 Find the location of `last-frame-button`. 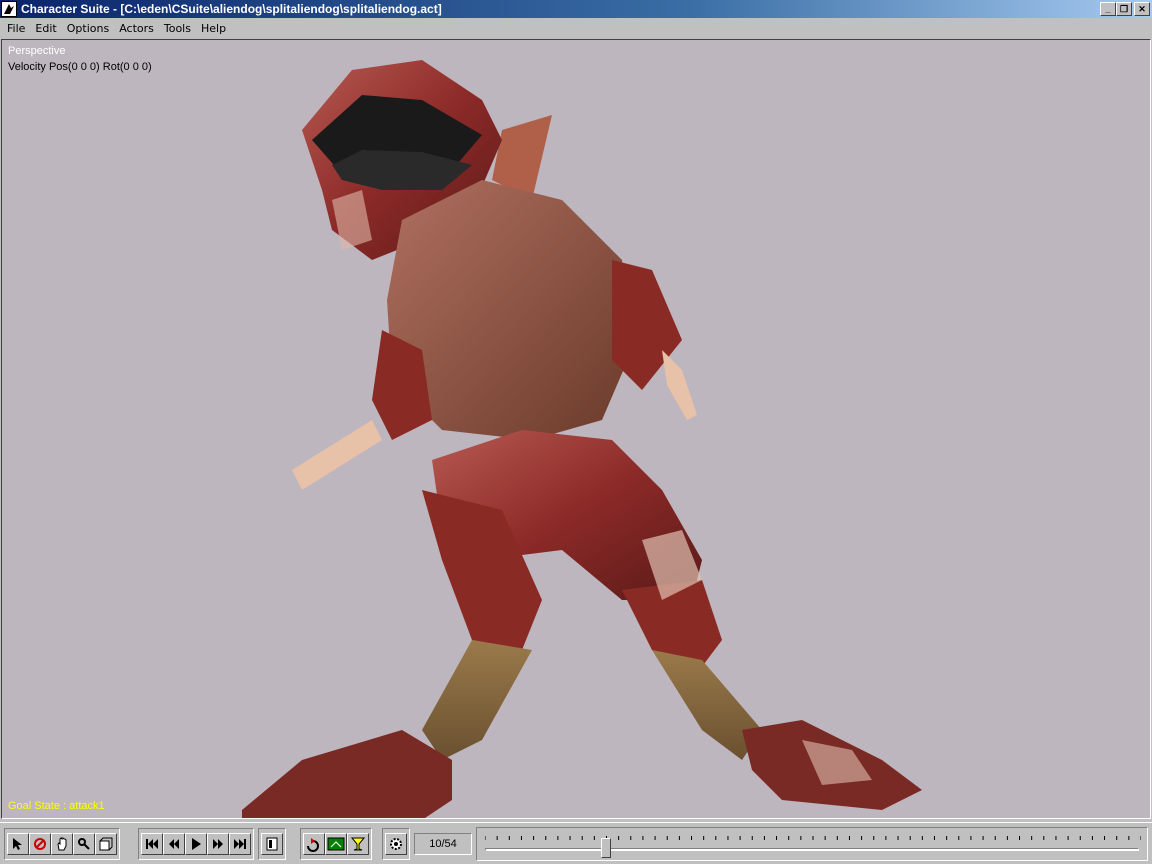

last-frame-button is located at coordinates (240, 843).